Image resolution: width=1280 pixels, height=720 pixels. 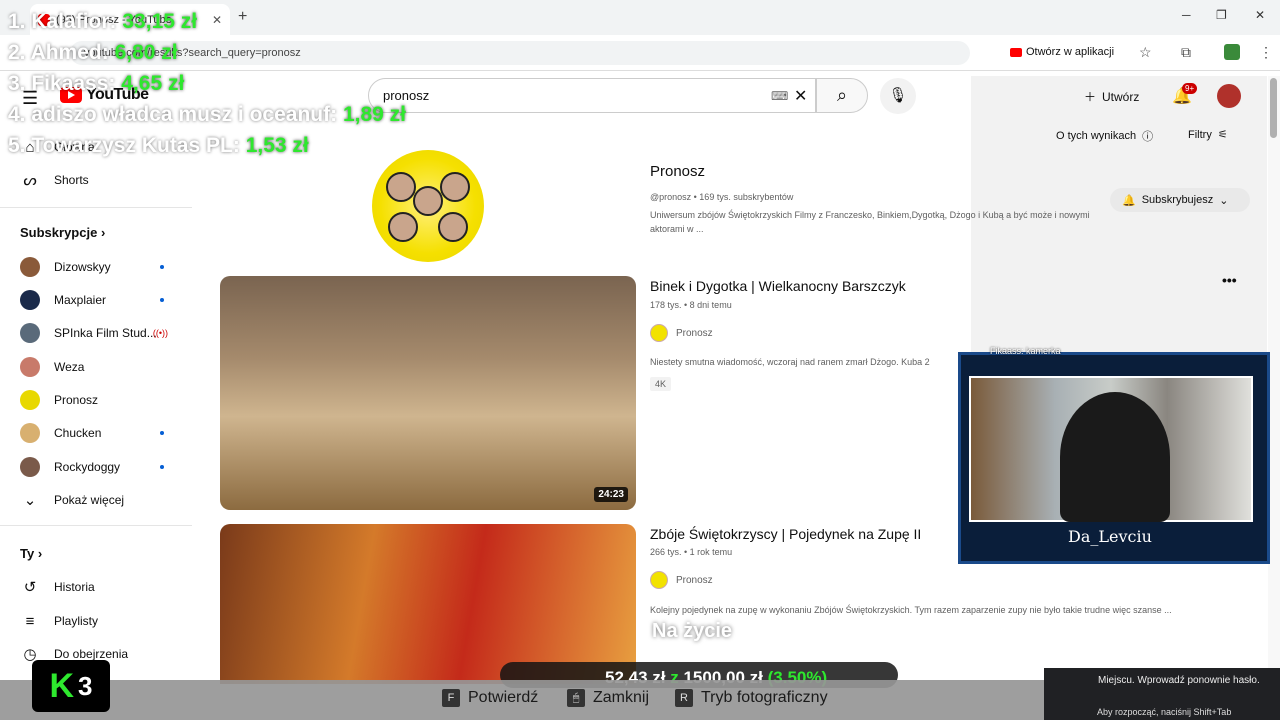 What do you see at coordinates (1145, 52) in the screenshot?
I see `bookmark-star-icon: ☆` at bounding box center [1145, 52].